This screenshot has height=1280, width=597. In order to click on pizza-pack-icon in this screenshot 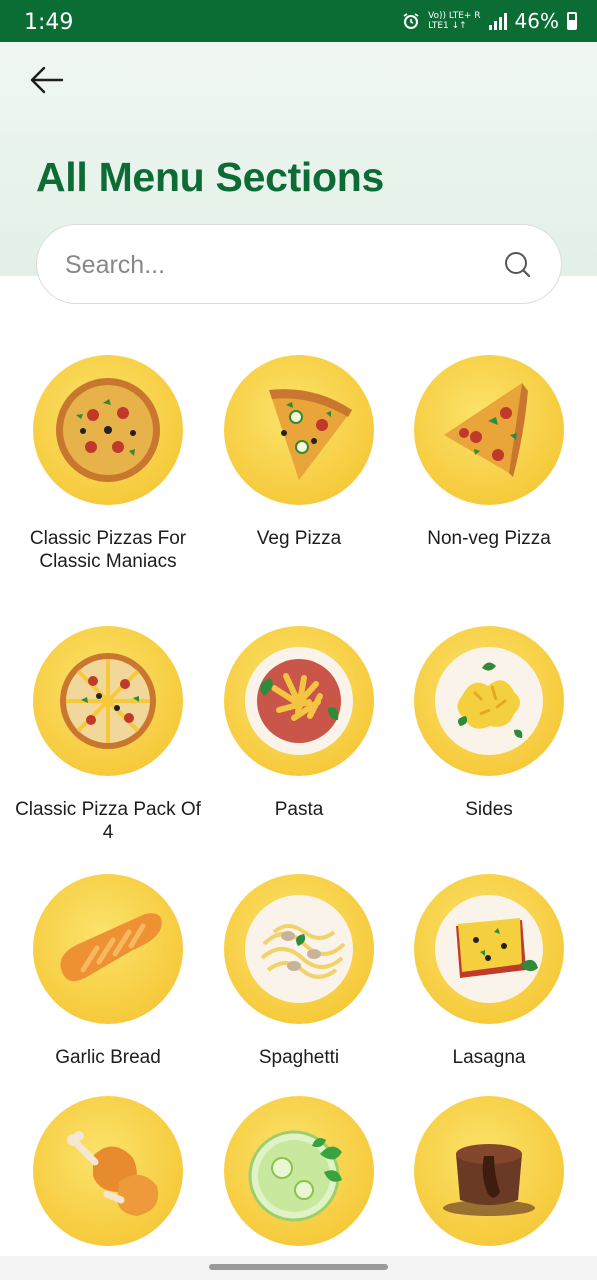, I will do `click(108, 701)`.